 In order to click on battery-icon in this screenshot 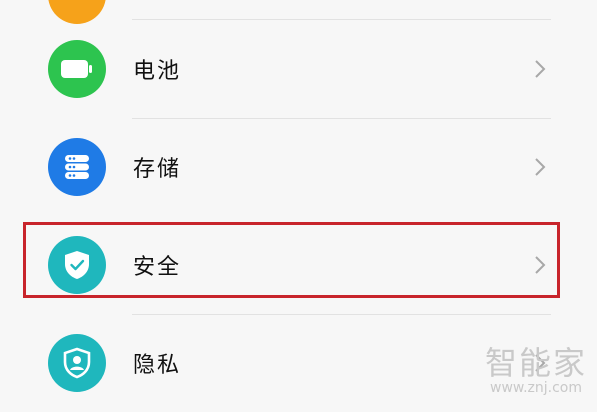, I will do `click(77, 69)`.